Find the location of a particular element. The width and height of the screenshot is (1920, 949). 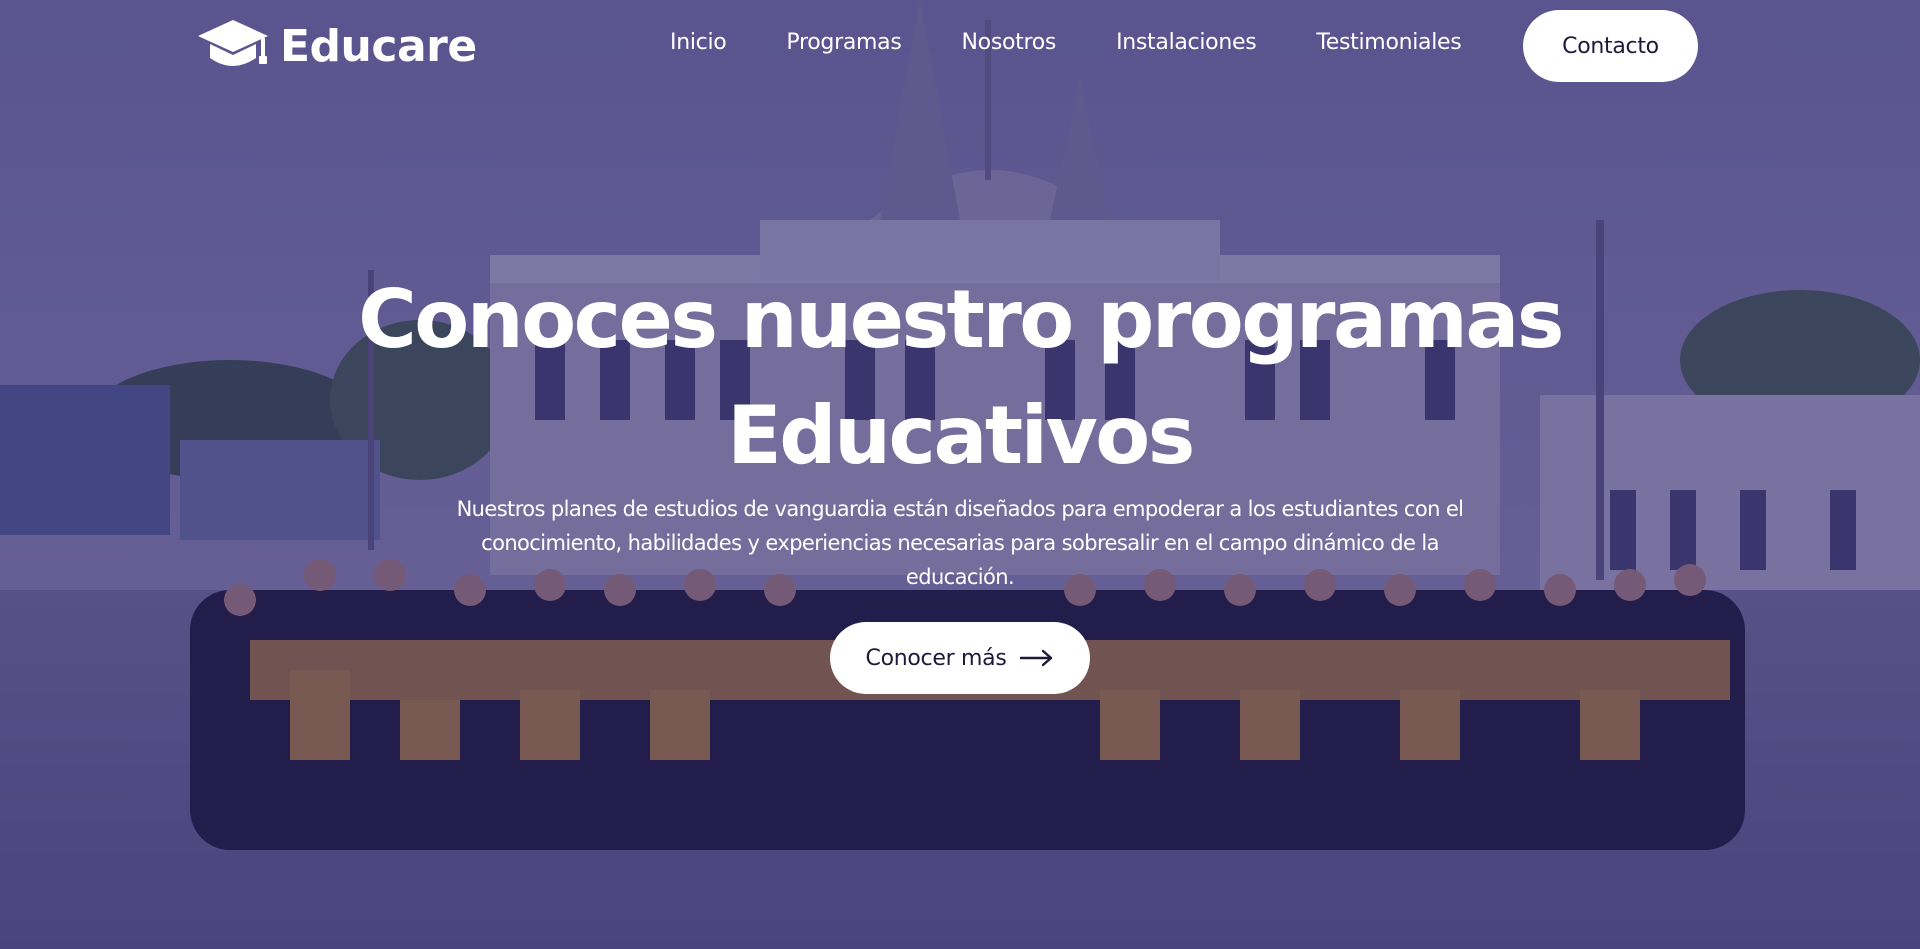

nav-link-instalaciones: Instalaciones is located at coordinates (1186, 42).